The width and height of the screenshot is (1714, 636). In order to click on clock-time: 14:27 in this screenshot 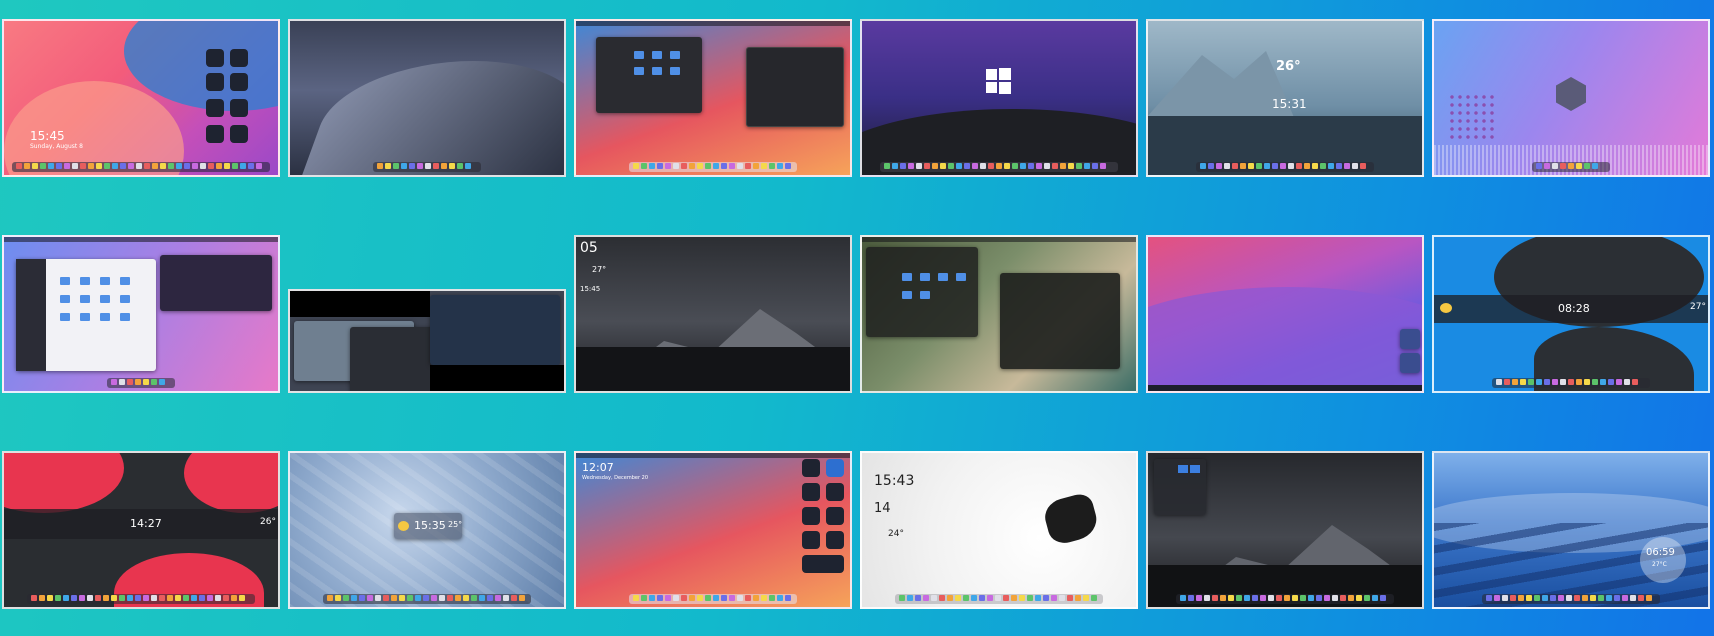, I will do `click(146, 523)`.